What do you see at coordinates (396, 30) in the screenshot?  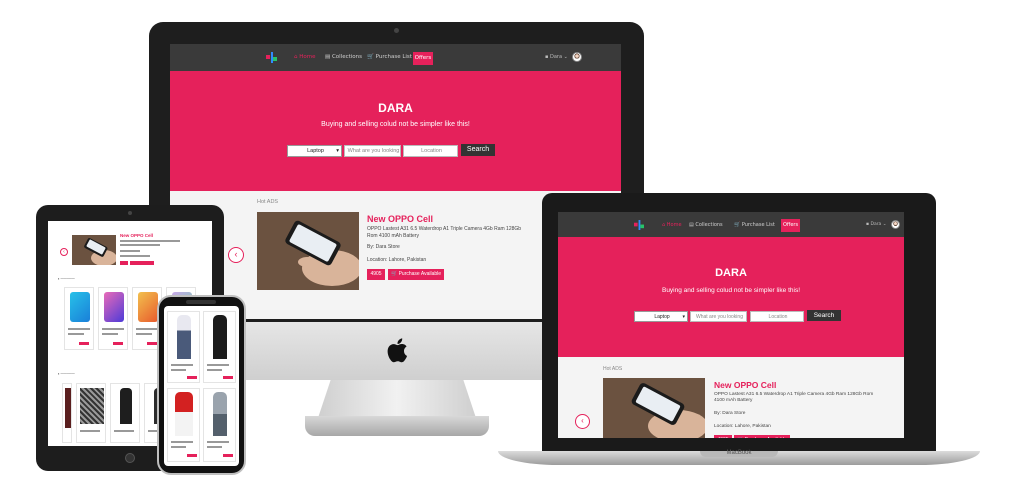 I see `imac-camera` at bounding box center [396, 30].